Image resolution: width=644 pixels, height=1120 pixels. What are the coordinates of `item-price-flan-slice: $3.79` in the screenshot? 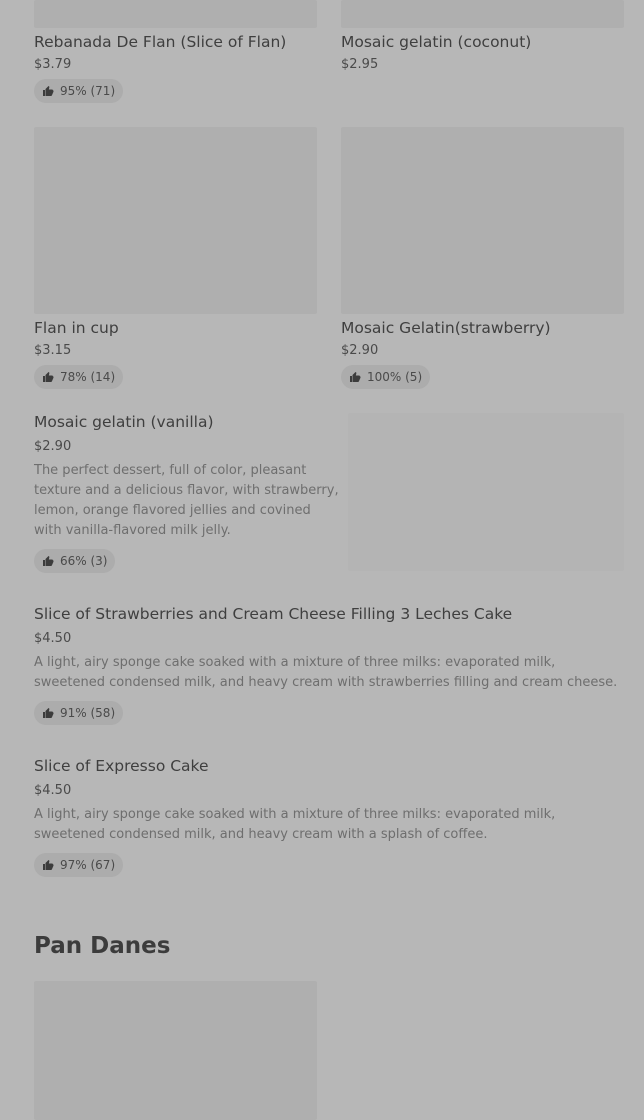 It's located at (53, 64).